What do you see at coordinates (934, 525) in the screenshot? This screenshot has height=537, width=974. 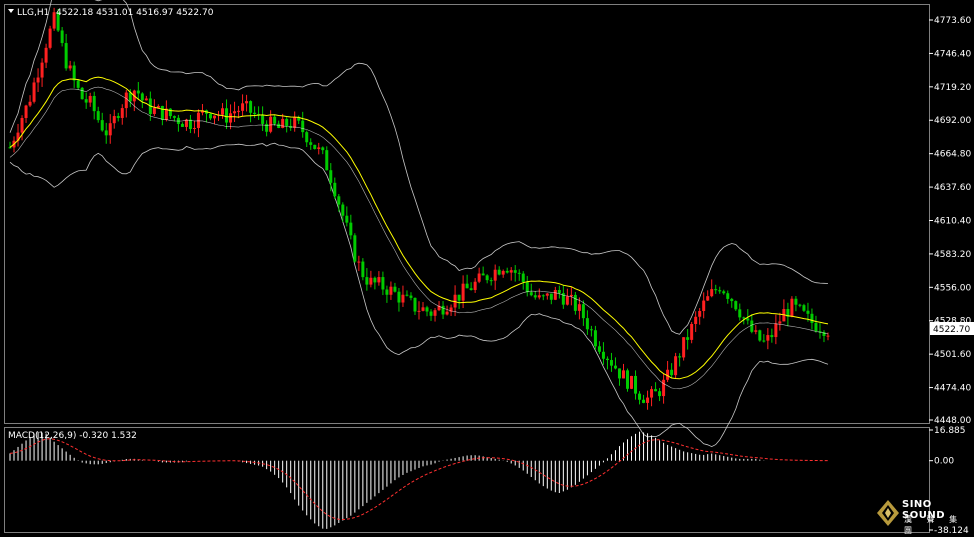 I see `logo-sub-text: 漢 聲 集 團` at bounding box center [934, 525].